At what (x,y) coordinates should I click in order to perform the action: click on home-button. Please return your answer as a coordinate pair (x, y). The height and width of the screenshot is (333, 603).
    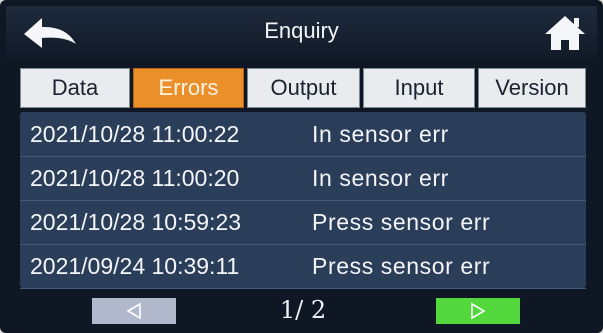
    Looking at the image, I should click on (565, 32).